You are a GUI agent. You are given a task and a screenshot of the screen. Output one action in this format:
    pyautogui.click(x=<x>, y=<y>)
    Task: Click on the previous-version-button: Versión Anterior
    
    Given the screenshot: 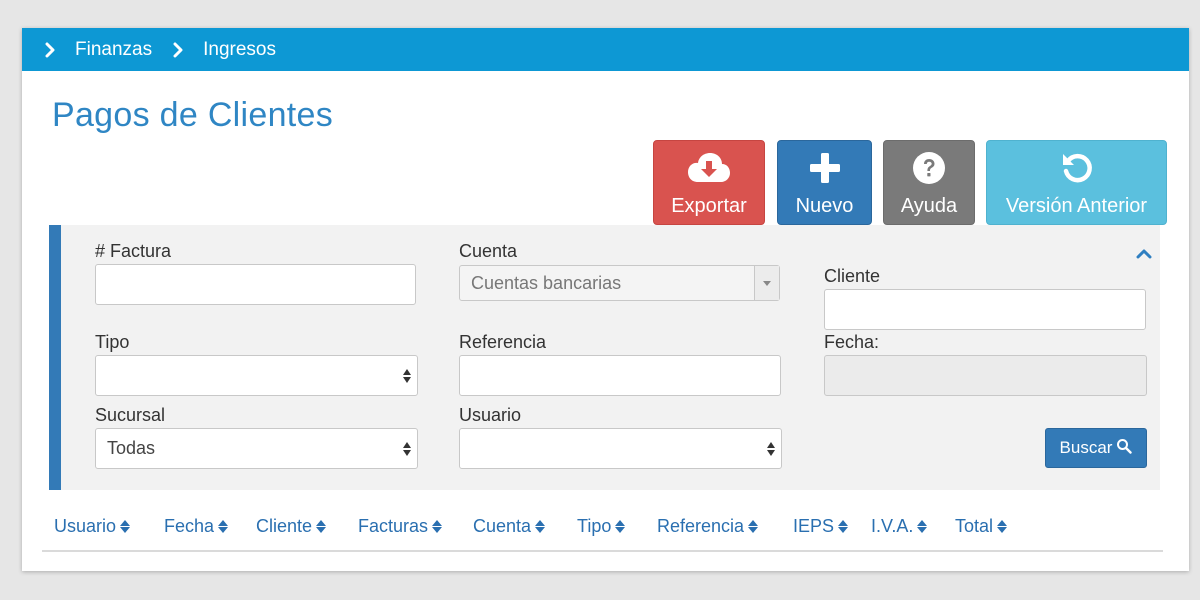 What is the action you would take?
    pyautogui.click(x=1076, y=182)
    